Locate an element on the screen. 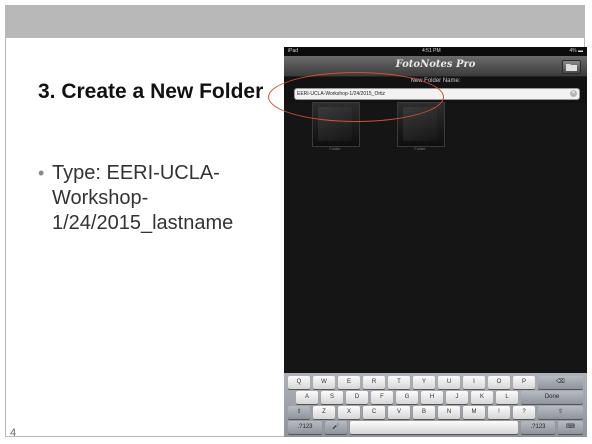  backspace-key: ⌫ is located at coordinates (560, 382).